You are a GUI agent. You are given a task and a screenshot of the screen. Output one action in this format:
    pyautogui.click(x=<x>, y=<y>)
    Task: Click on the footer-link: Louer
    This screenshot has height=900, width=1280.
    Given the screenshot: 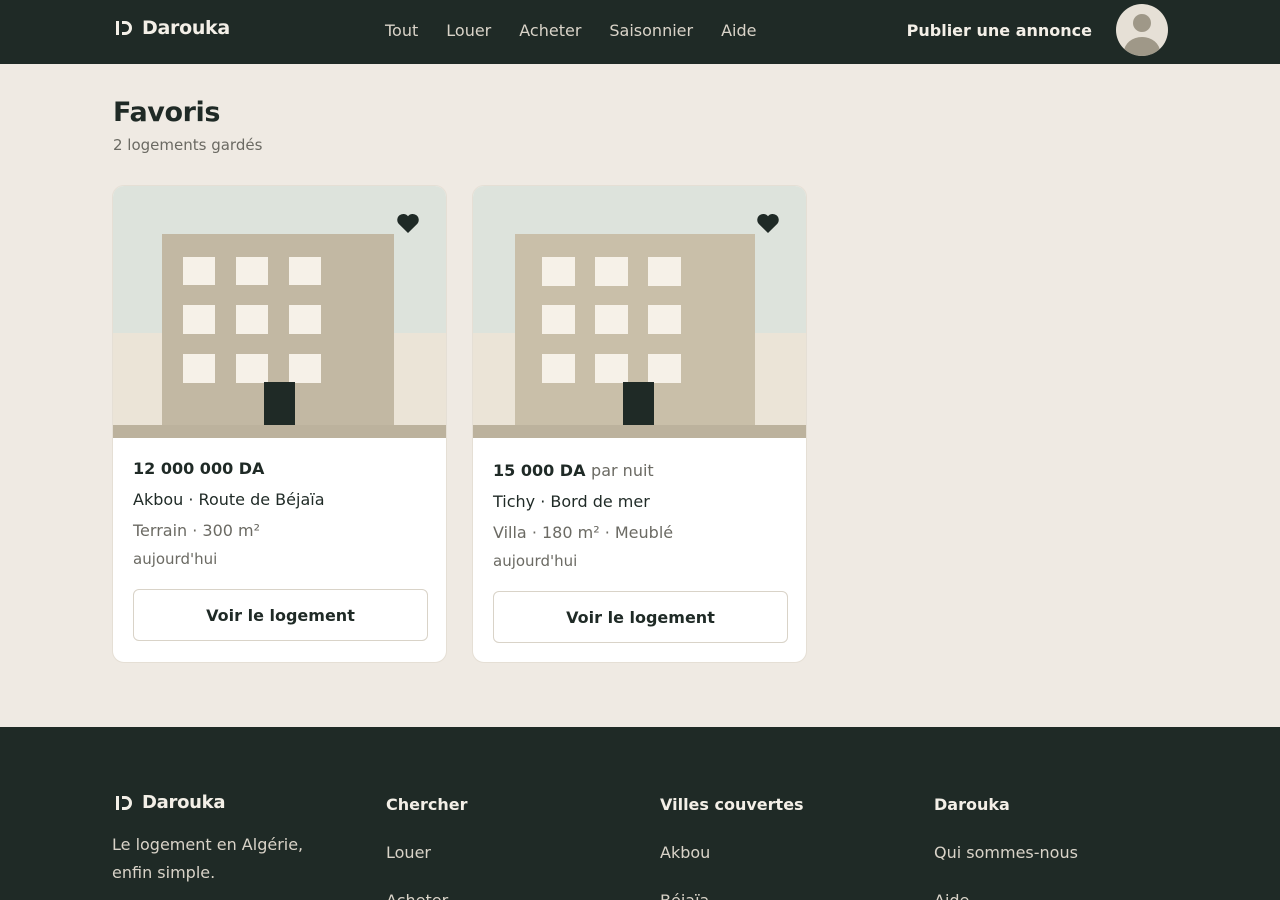 What is the action you would take?
    pyautogui.click(x=427, y=853)
    